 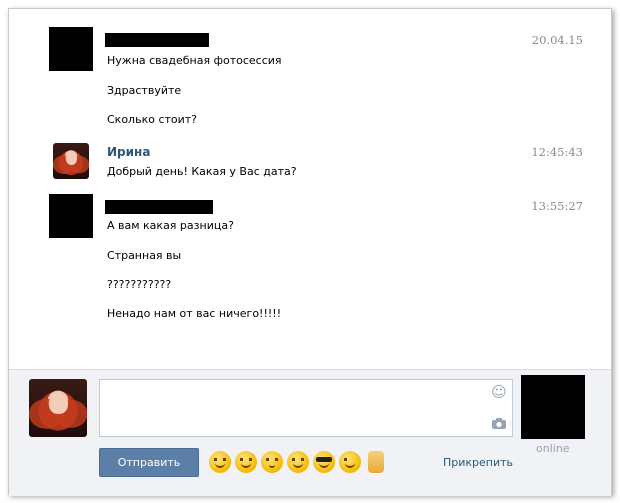 I want to click on smile-icon: ☺, so click(x=499, y=392).